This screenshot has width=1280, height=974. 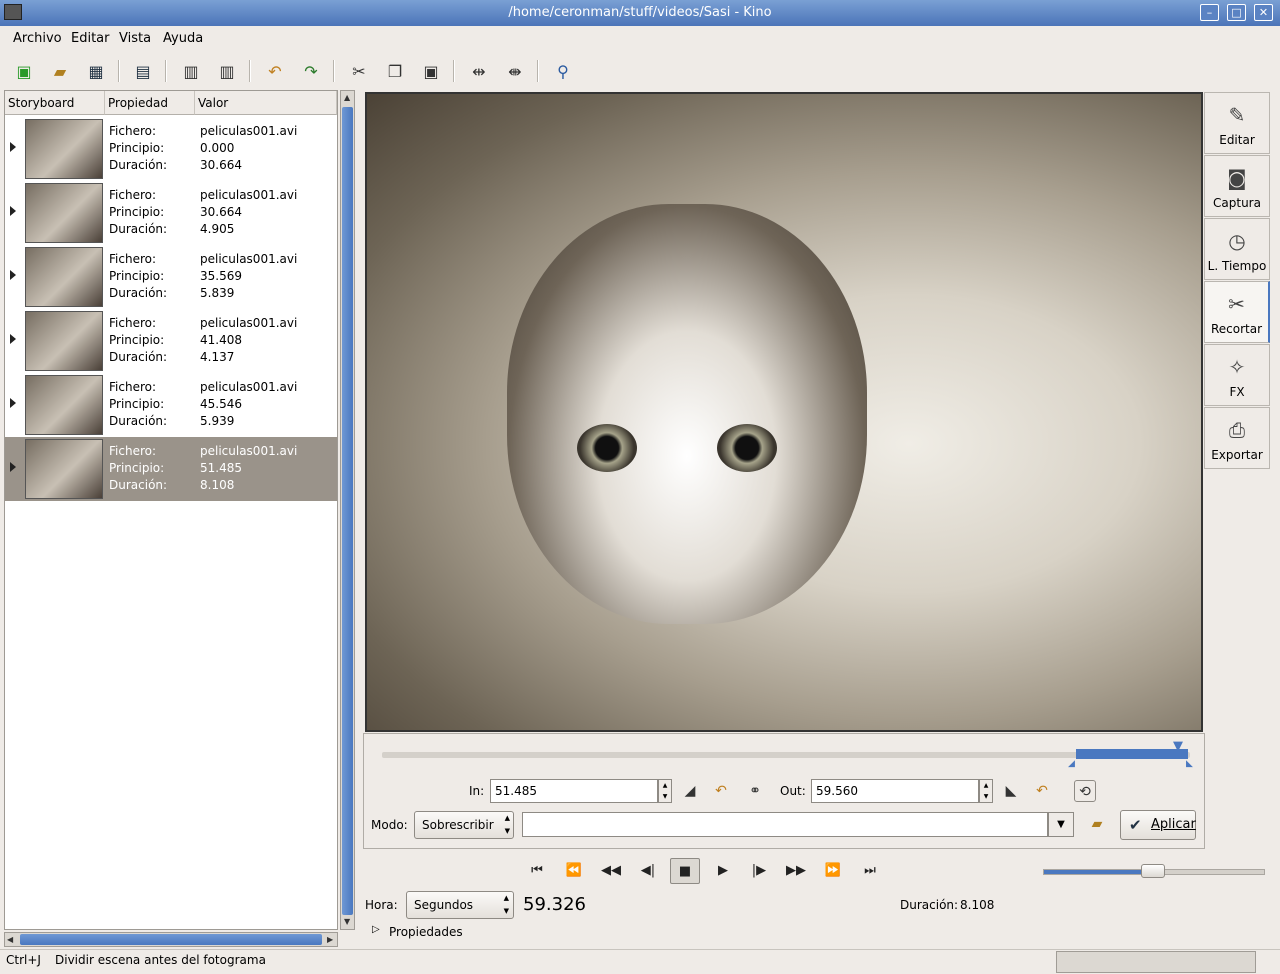 I want to click on out-spinner: ▲ ▼, so click(x=986, y=791).